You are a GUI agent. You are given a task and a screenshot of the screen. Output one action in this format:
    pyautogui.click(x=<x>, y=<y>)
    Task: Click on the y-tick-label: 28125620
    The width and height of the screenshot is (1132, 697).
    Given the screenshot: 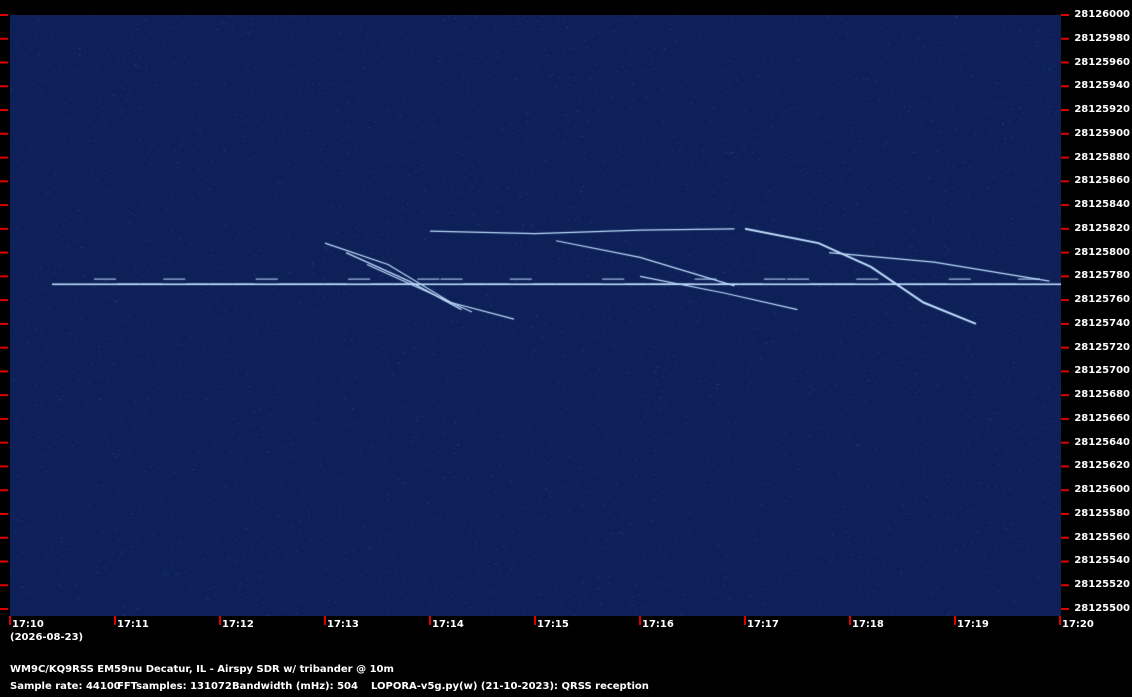 What is the action you would take?
    pyautogui.click(x=1102, y=466)
    